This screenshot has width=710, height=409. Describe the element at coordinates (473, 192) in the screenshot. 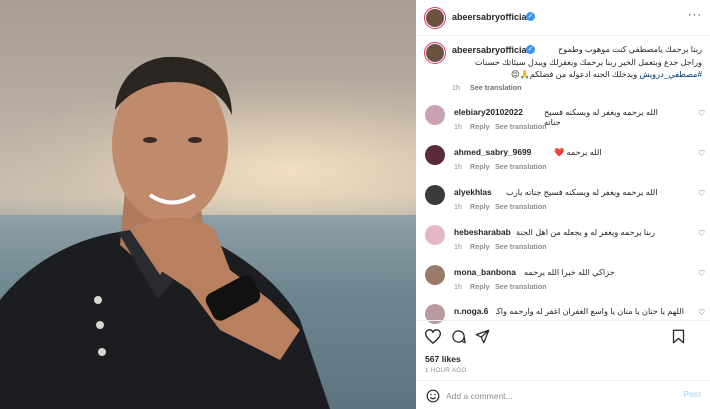

I see `comment-username: alyekhlas` at that location.